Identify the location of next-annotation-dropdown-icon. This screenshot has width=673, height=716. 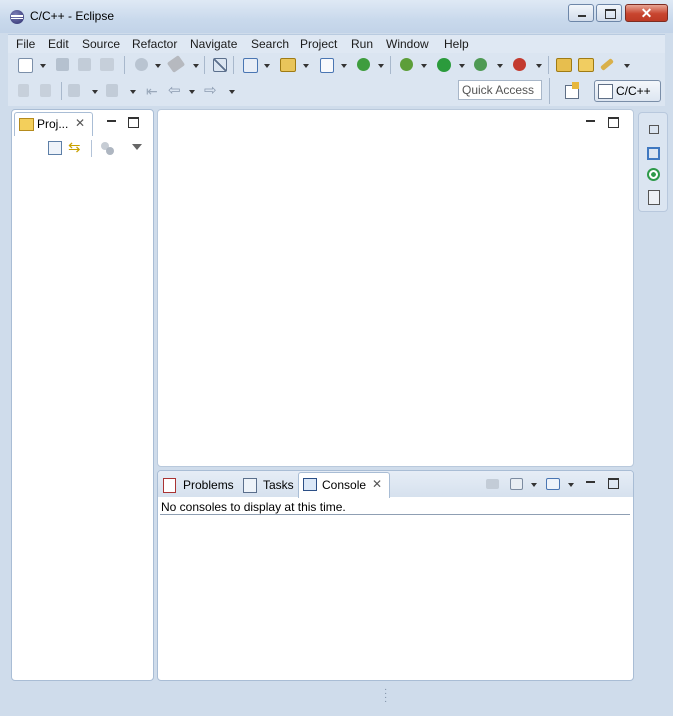
(95, 92).